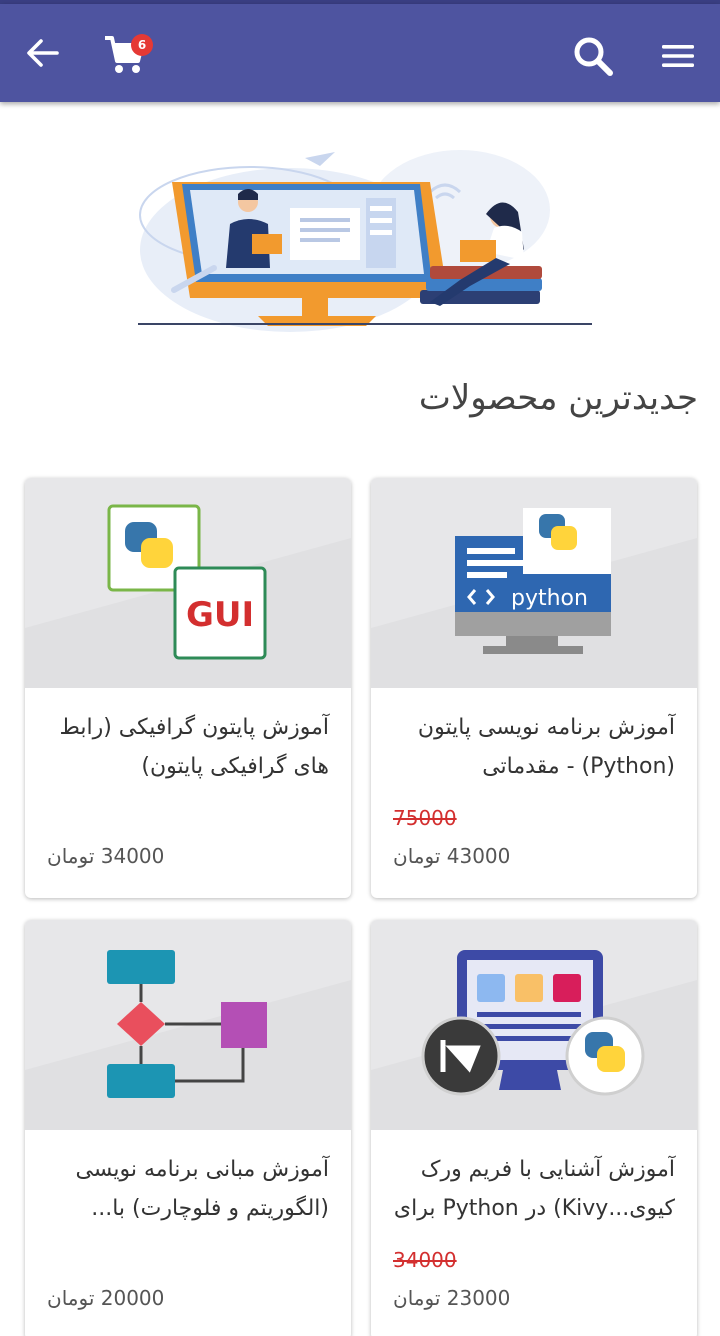 Image resolution: width=720 pixels, height=1336 pixels. What do you see at coordinates (558, 398) in the screenshot?
I see `section-title: جدیدترین محصولات` at bounding box center [558, 398].